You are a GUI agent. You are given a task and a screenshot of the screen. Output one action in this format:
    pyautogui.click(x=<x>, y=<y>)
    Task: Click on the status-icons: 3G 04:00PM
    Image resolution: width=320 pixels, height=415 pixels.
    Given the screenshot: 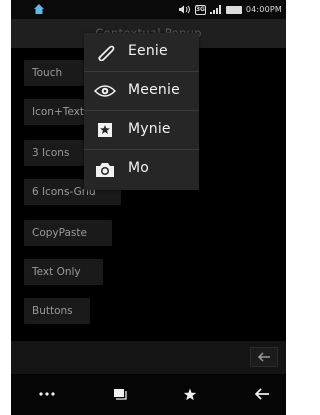 What is the action you would take?
    pyautogui.click(x=230, y=9)
    